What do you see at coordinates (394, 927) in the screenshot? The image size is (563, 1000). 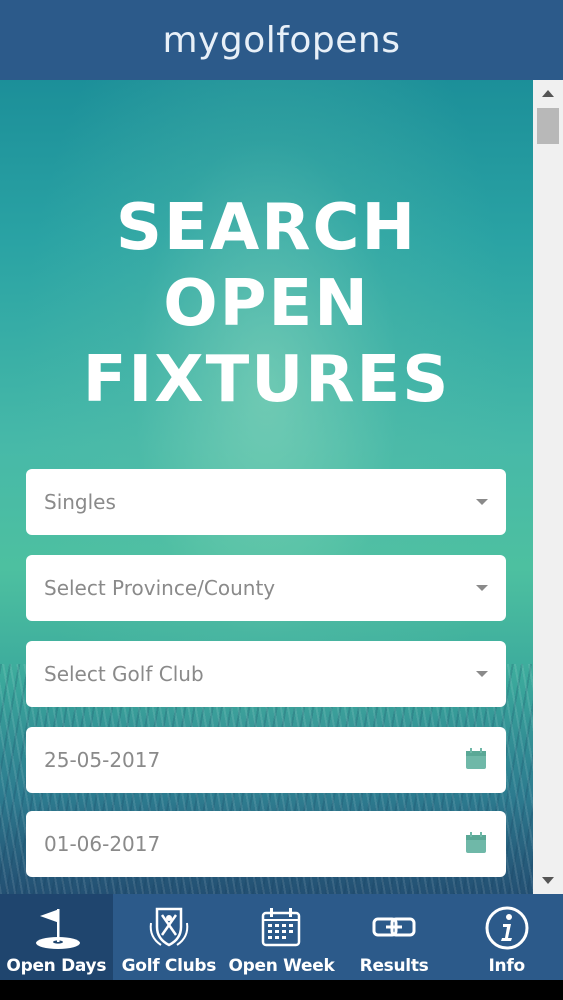 I see `link-icon` at bounding box center [394, 927].